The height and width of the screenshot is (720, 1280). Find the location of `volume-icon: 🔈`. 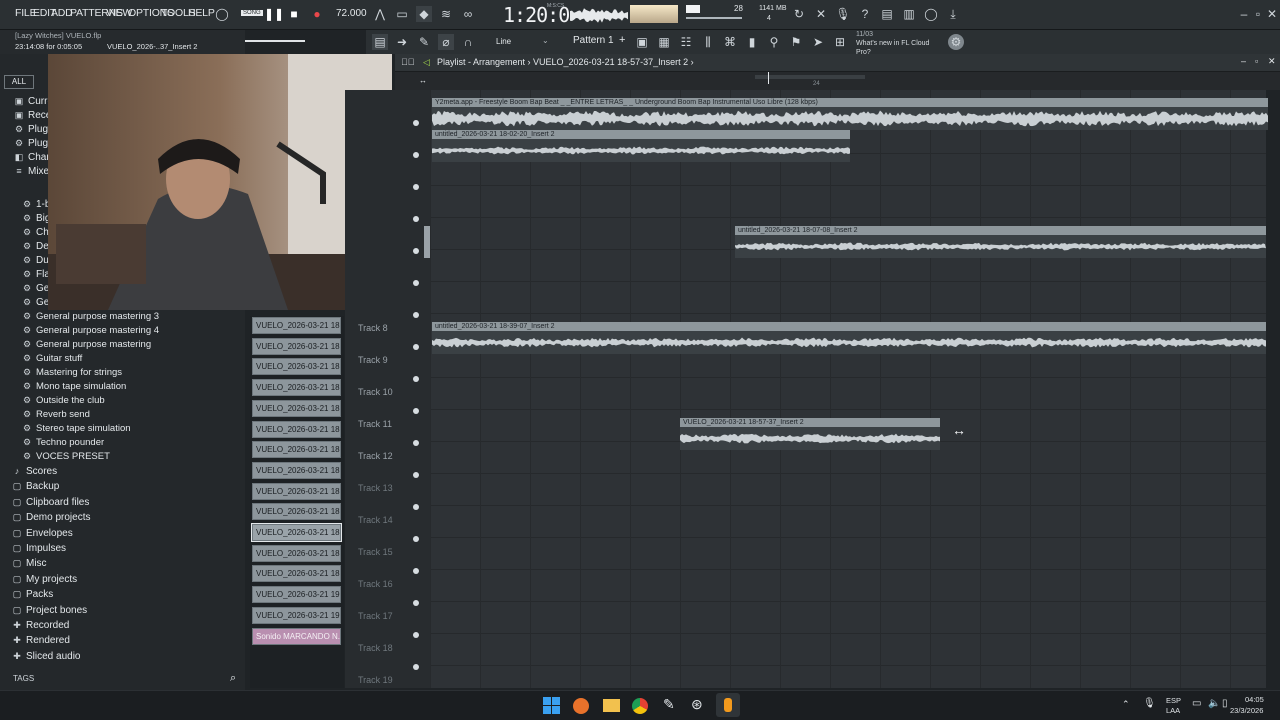

volume-icon: 🔈 is located at coordinates (1214, 703).